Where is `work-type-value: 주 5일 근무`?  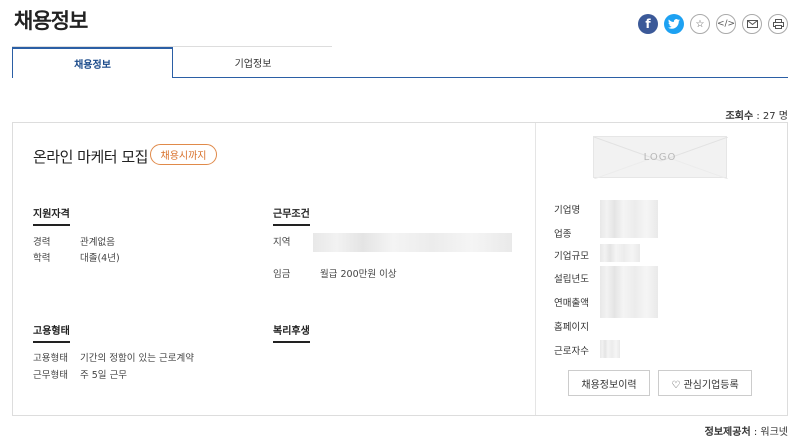 work-type-value: 주 5일 근무 is located at coordinates (104, 375).